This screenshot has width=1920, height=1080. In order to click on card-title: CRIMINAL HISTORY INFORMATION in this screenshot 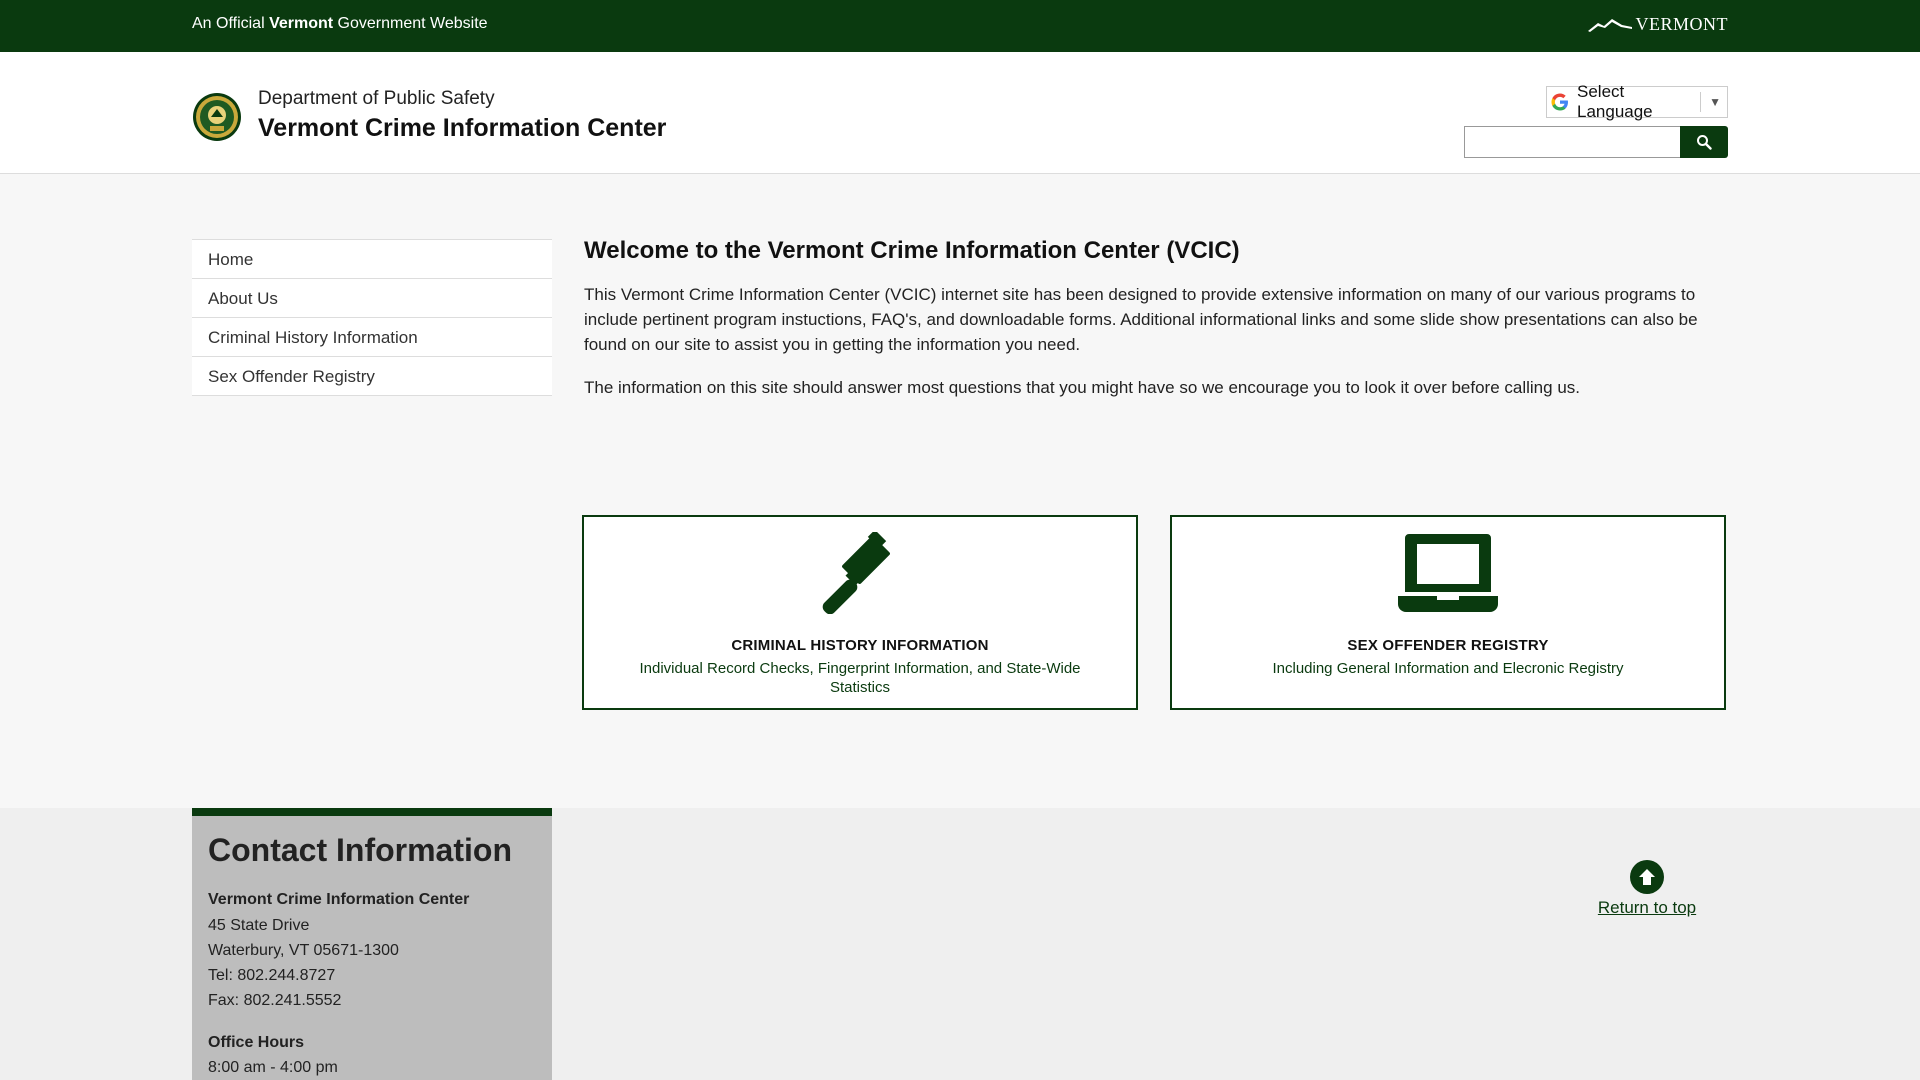, I will do `click(860, 645)`.